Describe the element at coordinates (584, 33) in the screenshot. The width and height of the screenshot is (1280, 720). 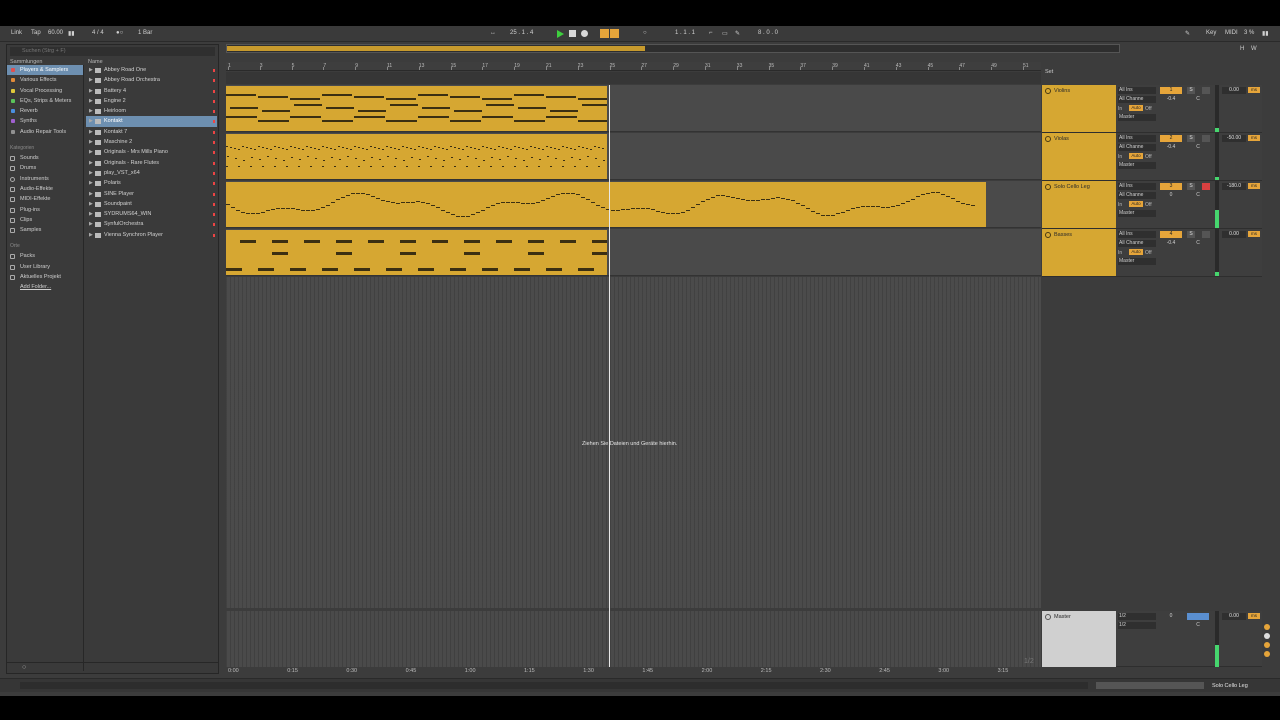
I see `record-icon` at that location.